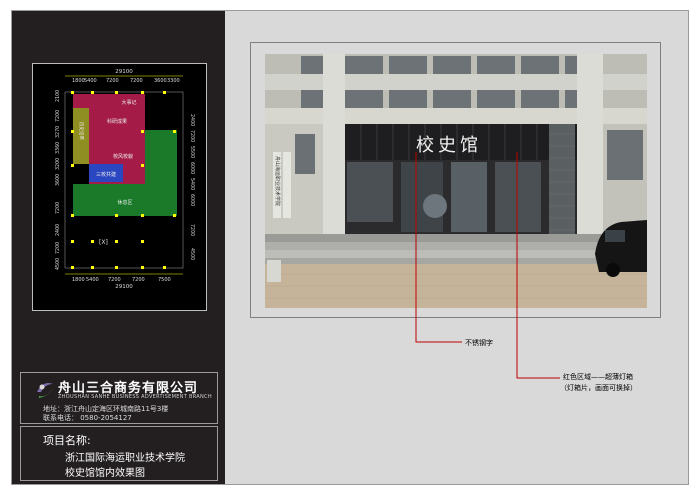  What do you see at coordinates (138, 280) in the screenshot?
I see `dim-bottom-3: 7200` at bounding box center [138, 280].